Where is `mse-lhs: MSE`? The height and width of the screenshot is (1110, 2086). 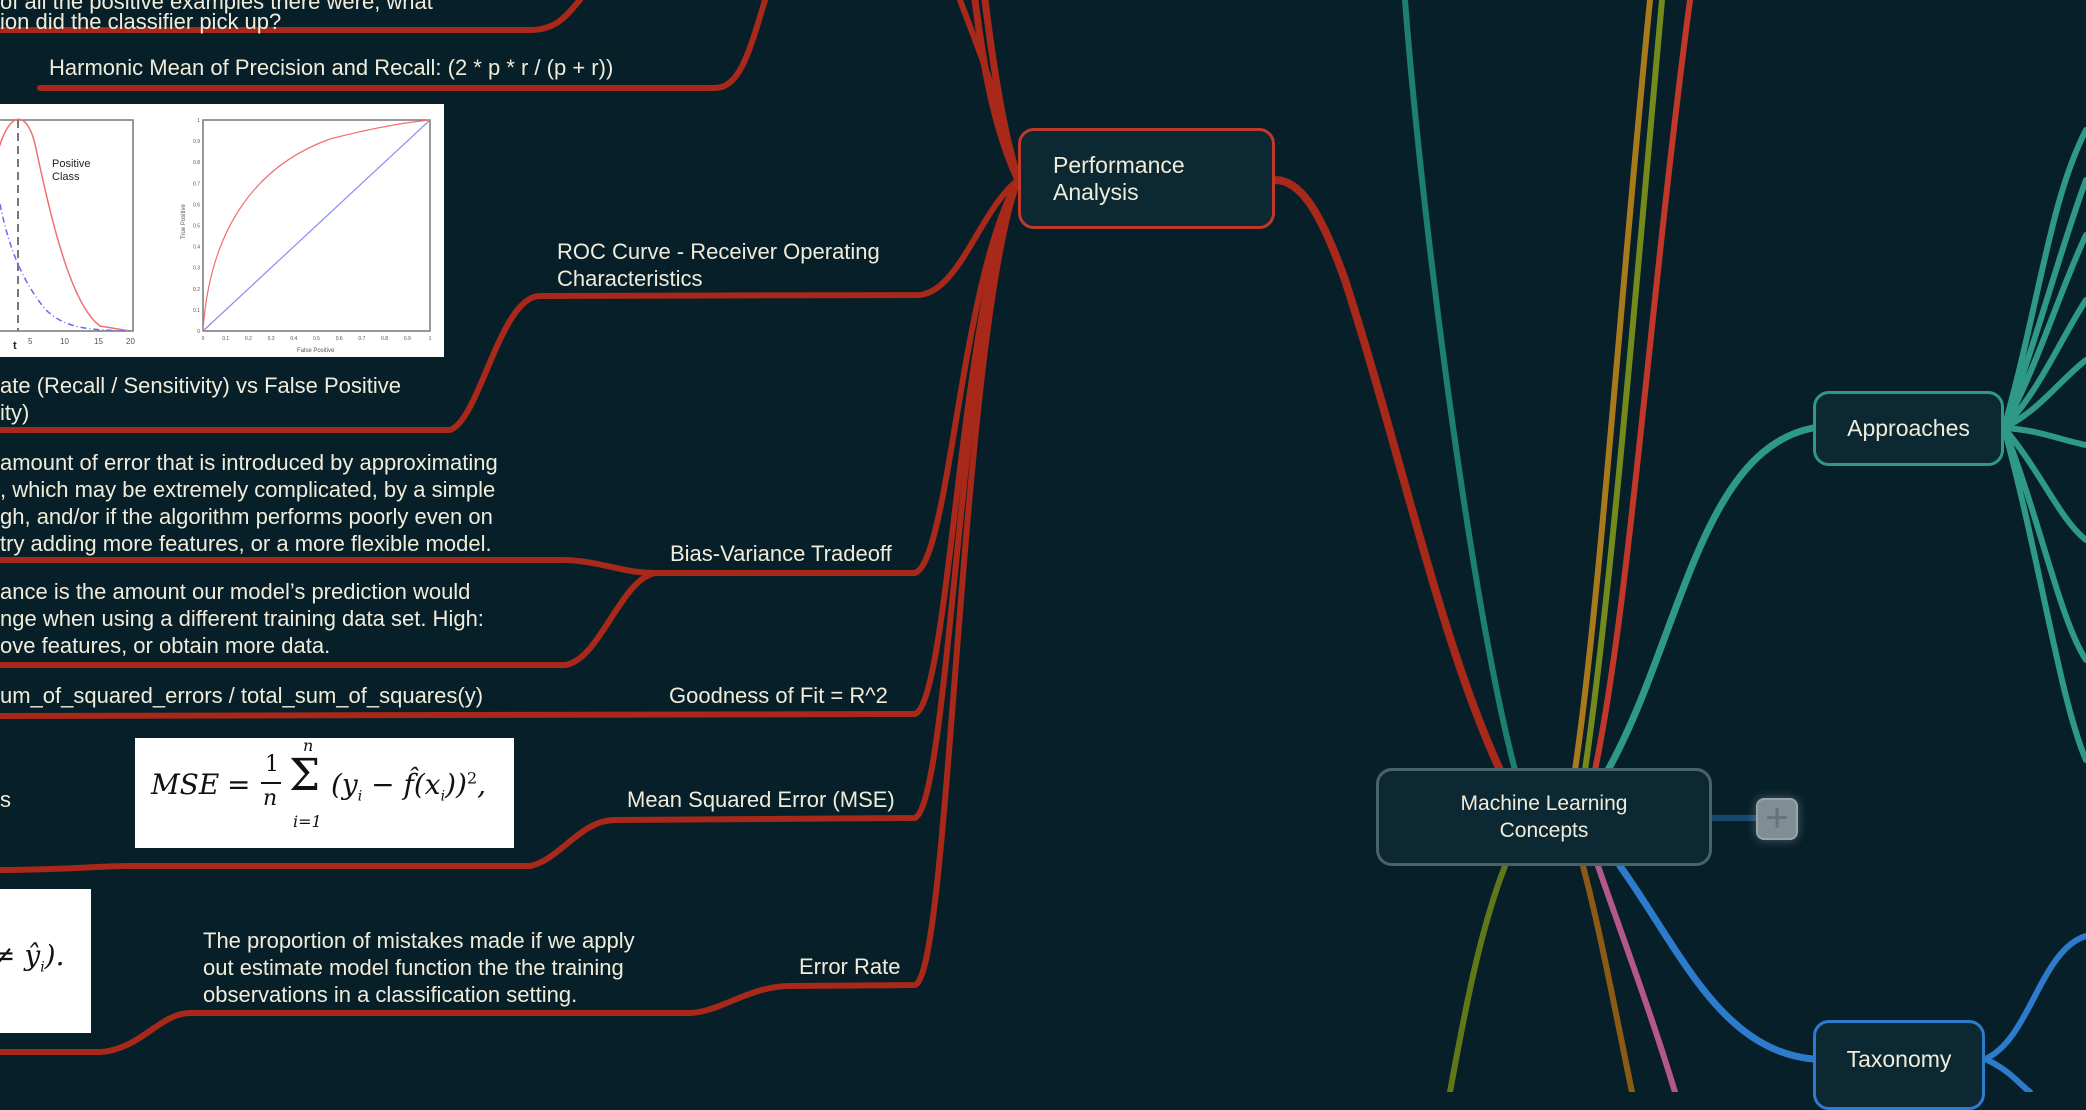
mse-lhs: MSE is located at coordinates (185, 784).